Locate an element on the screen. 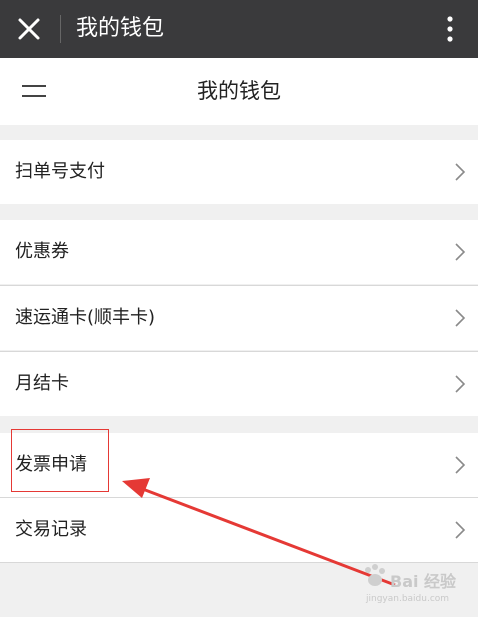 The width and height of the screenshot is (478, 617). list-item-scan-pay: 扫单号支付 is located at coordinates (239, 172).